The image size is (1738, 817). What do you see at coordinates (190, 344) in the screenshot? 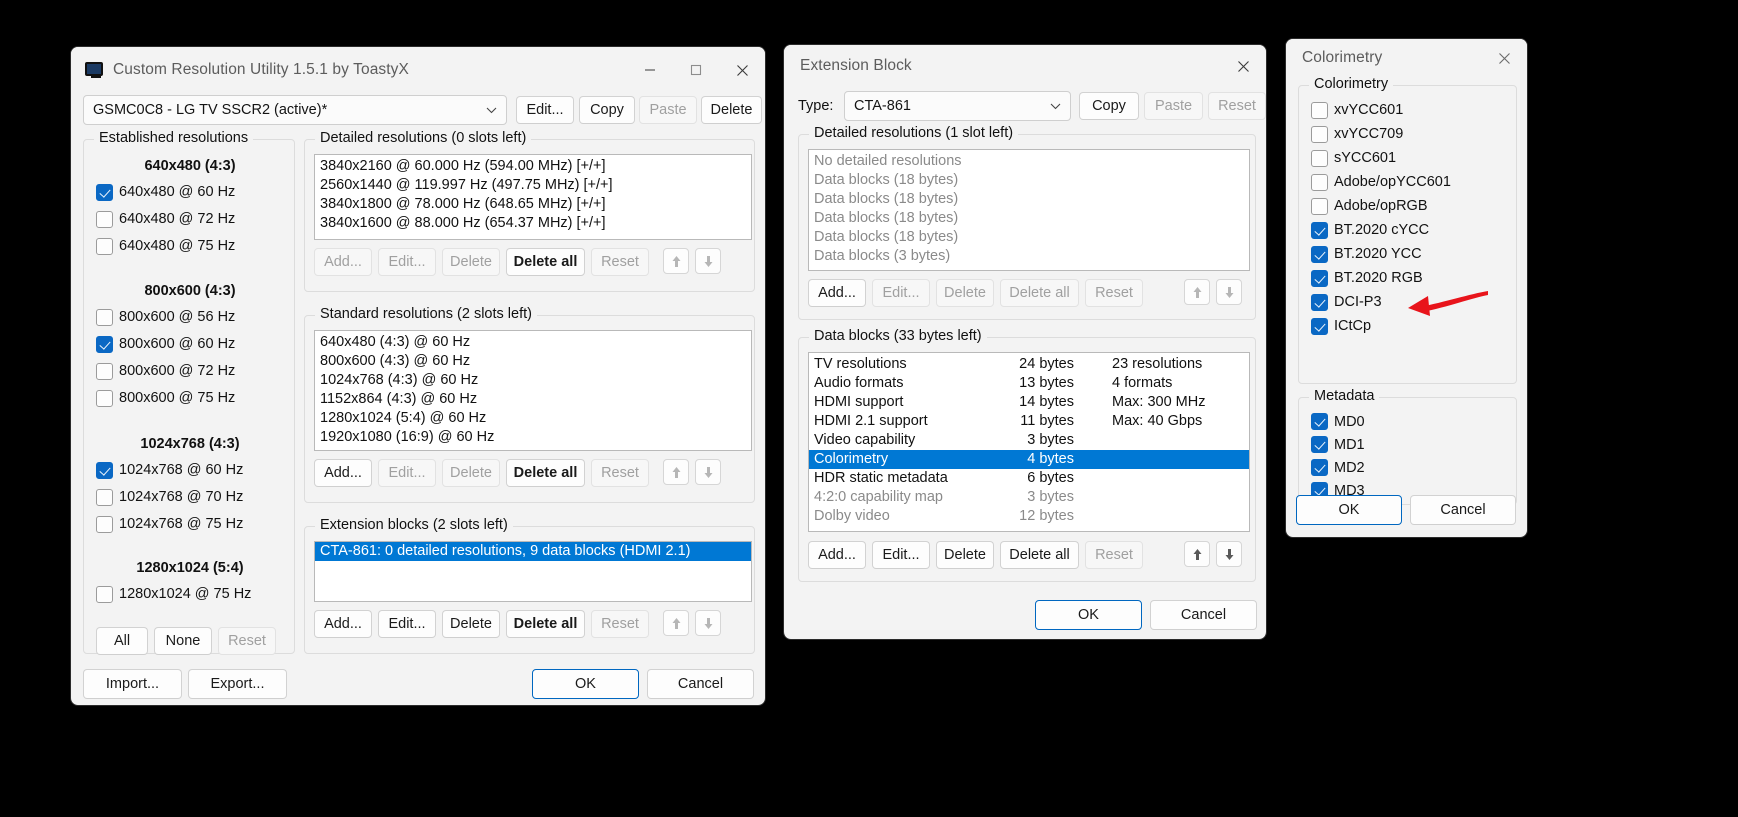
I see `checkbox-800x600-60: 800x600 @ 60 Hz` at bounding box center [190, 344].